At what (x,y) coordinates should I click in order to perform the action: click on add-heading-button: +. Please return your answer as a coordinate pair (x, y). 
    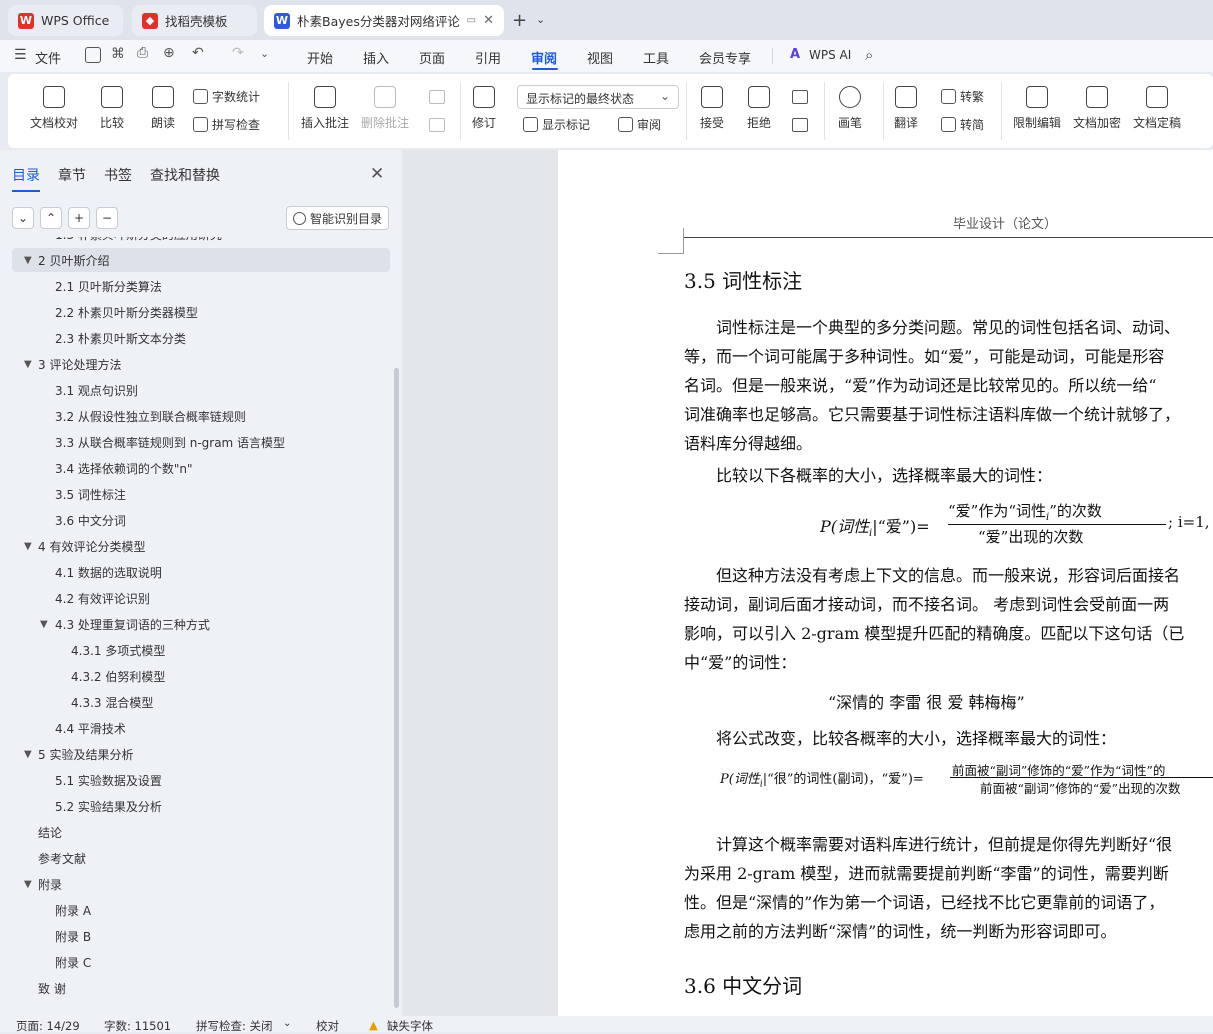
    Looking at the image, I should click on (79, 218).